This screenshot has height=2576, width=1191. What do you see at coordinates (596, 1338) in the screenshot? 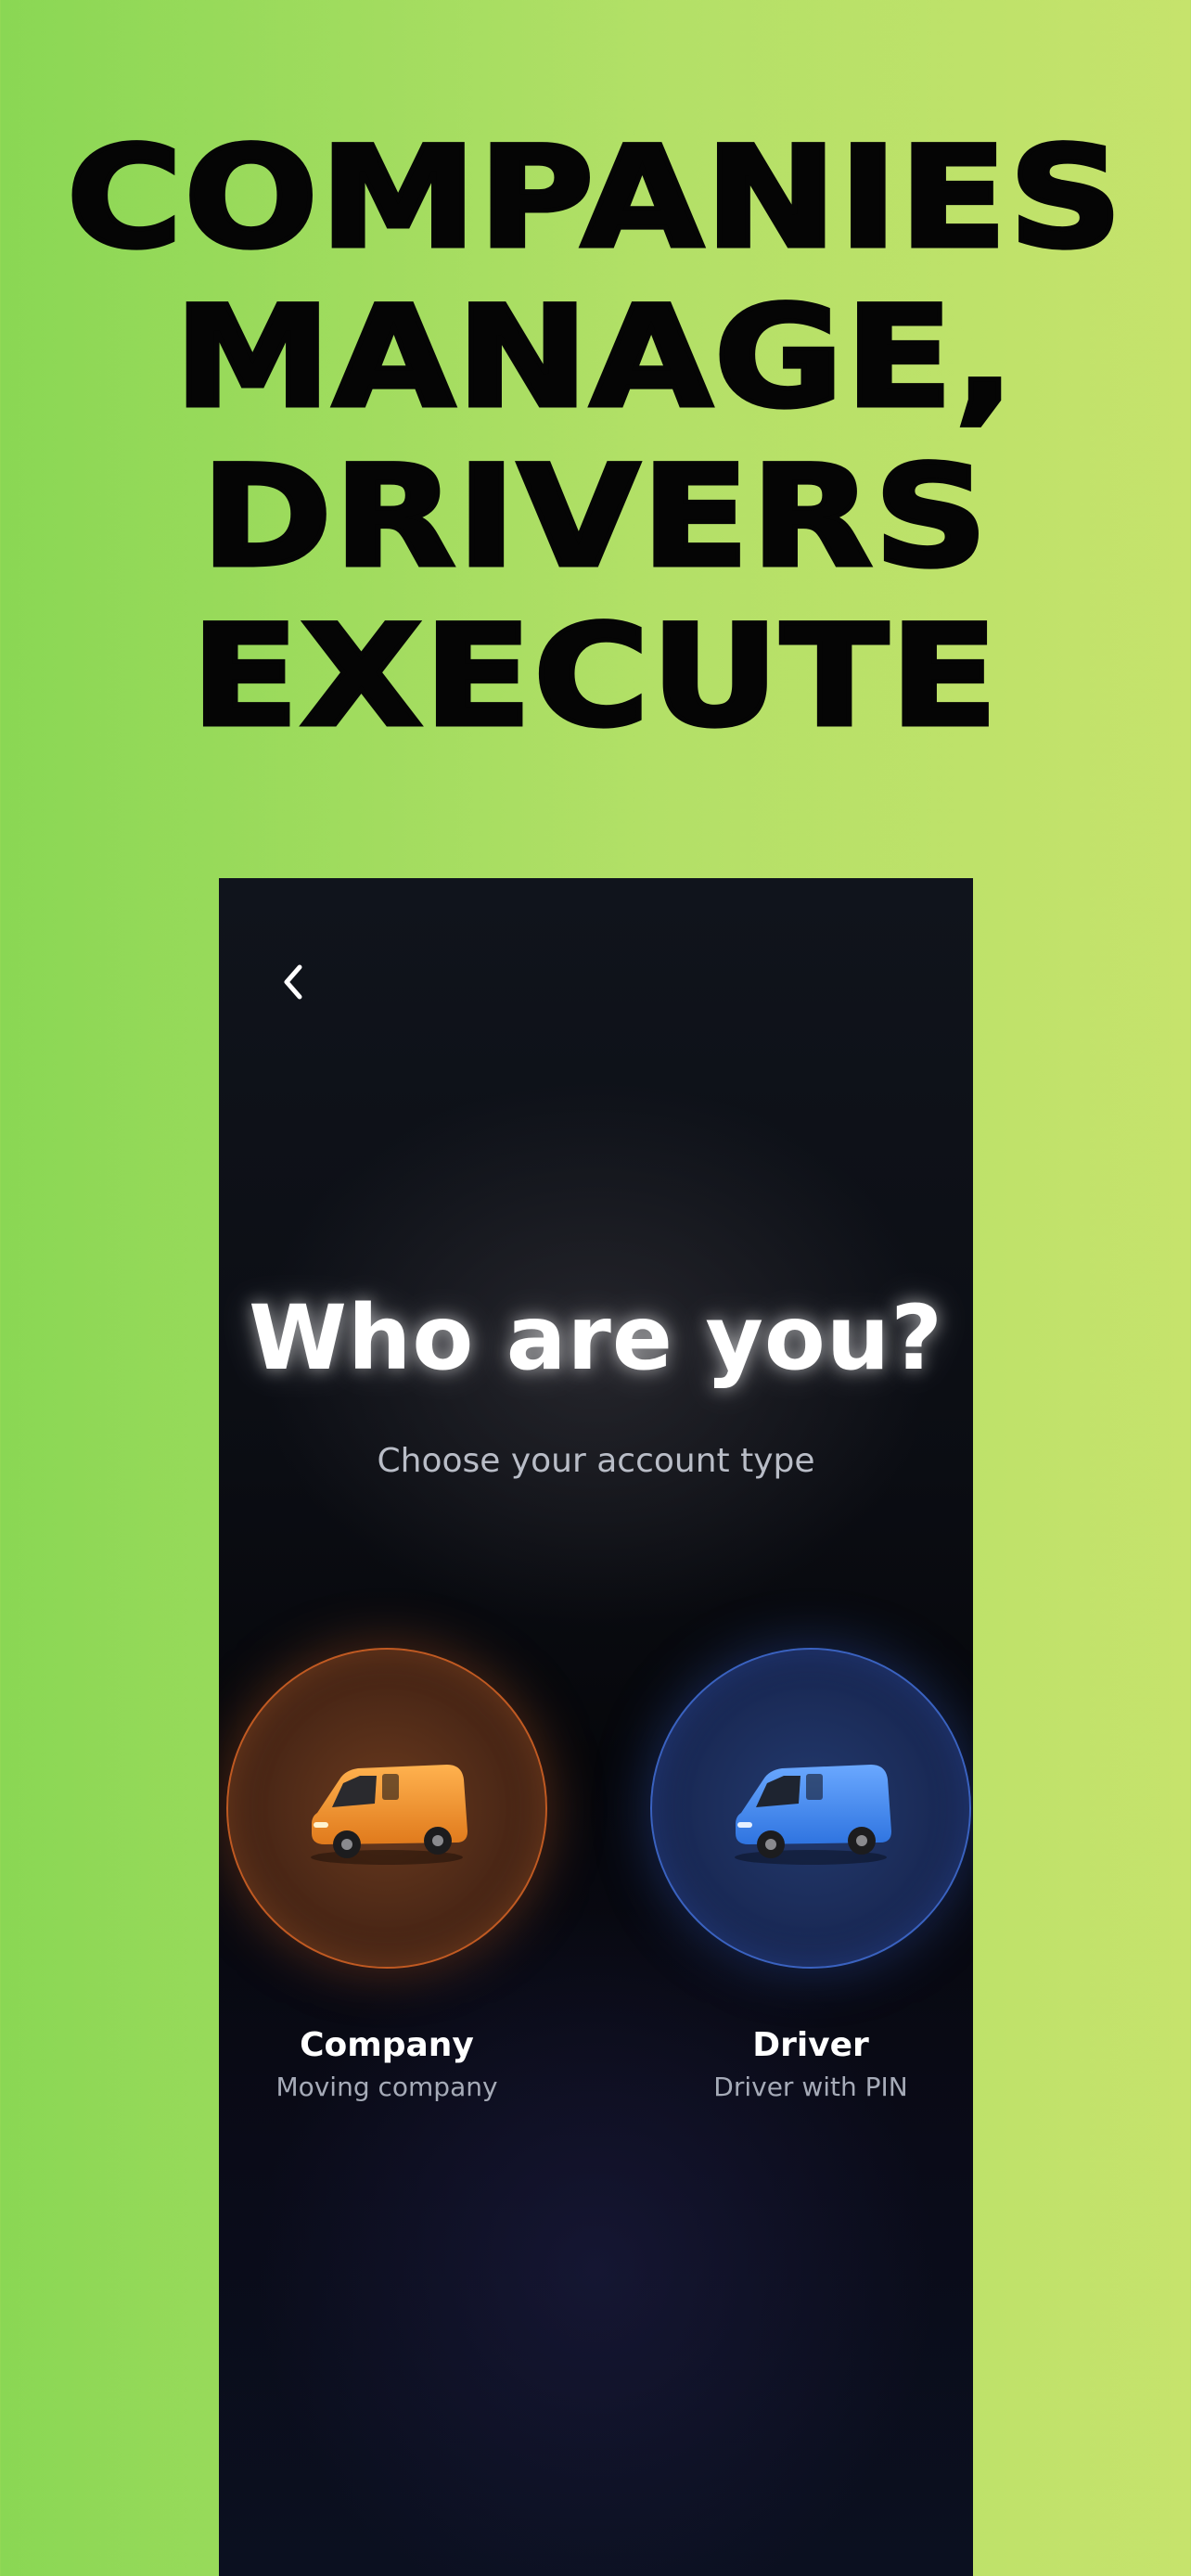
I see `page-title: Who are you?` at bounding box center [596, 1338].